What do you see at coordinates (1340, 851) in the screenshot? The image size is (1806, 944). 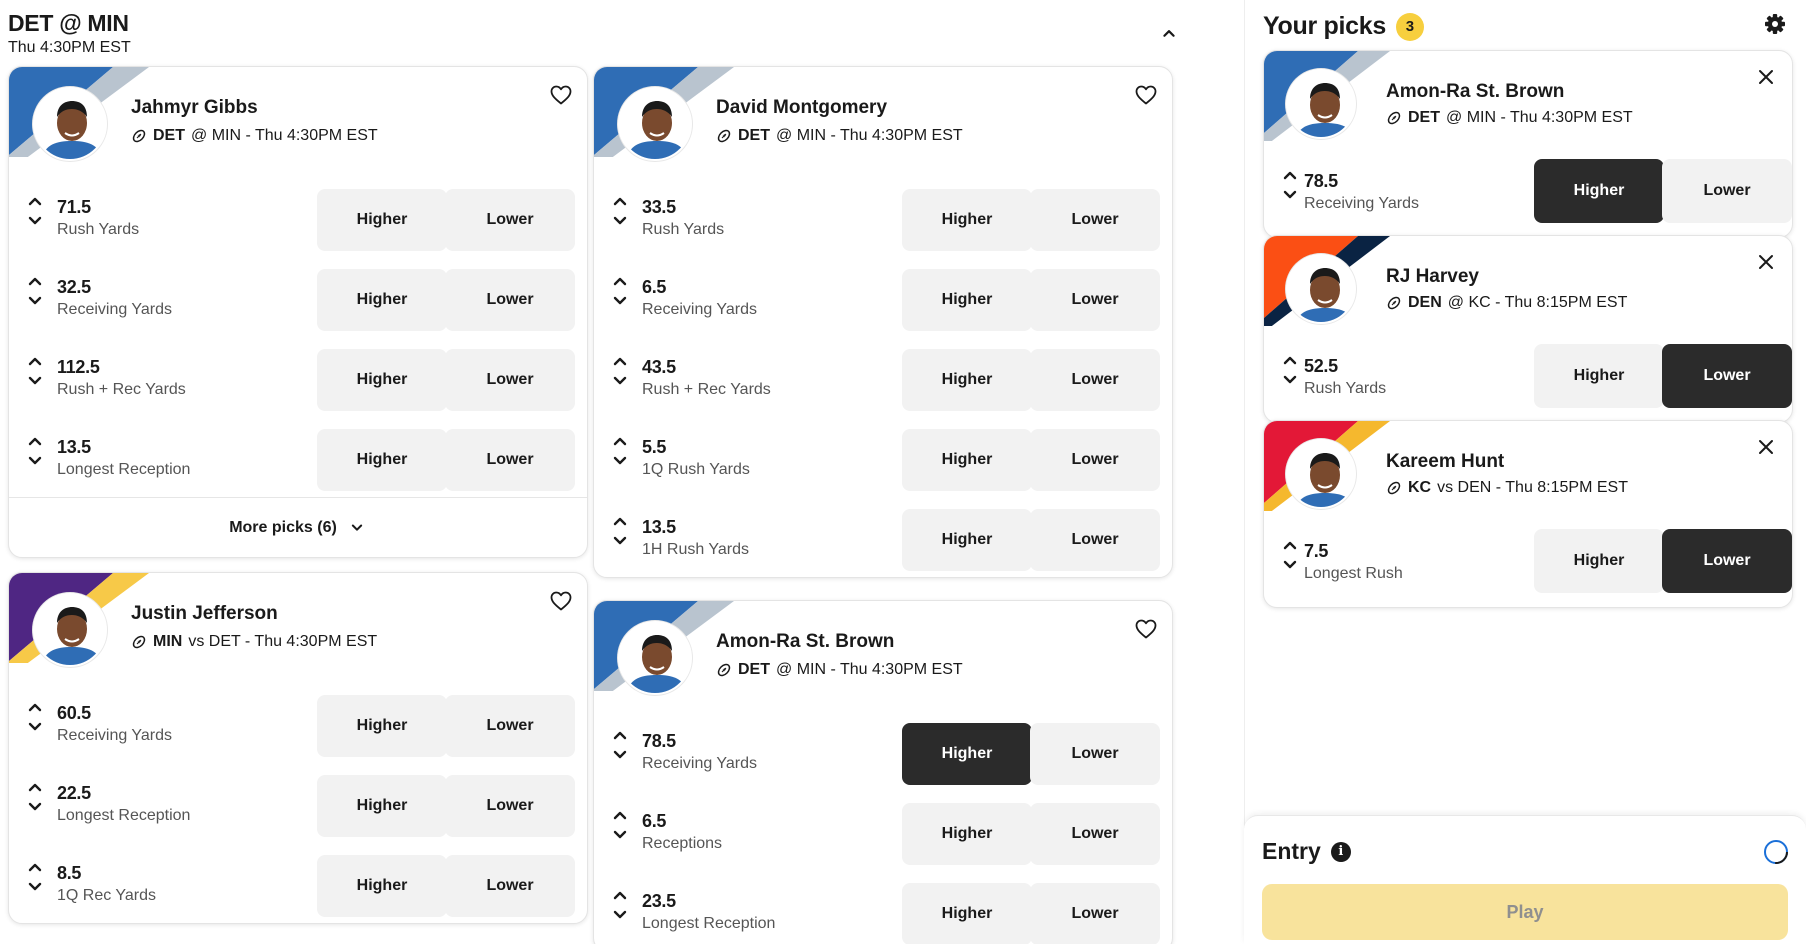 I see `info-icon: i` at bounding box center [1340, 851].